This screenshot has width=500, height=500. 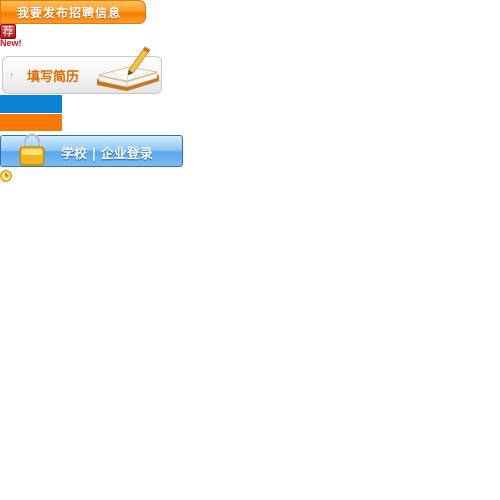 I want to click on lock-icon, so click(x=32, y=149).